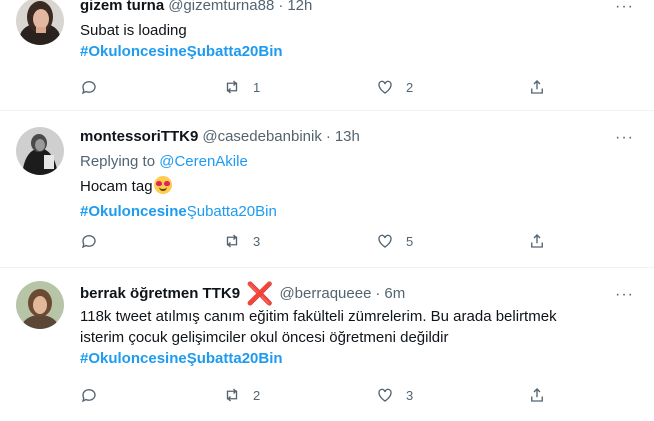 Image resolution: width=654 pixels, height=421 pixels. What do you see at coordinates (160, 293) in the screenshot?
I see `display-name: berrak öğretmen TTK9` at bounding box center [160, 293].